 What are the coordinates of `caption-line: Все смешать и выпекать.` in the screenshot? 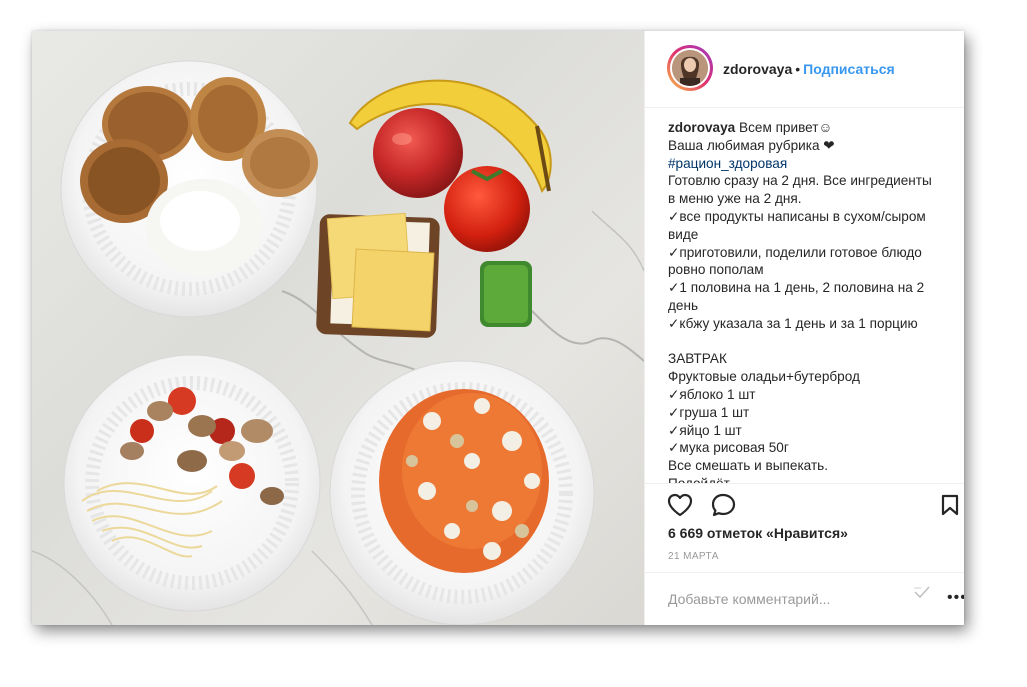 It's located at (748, 466).